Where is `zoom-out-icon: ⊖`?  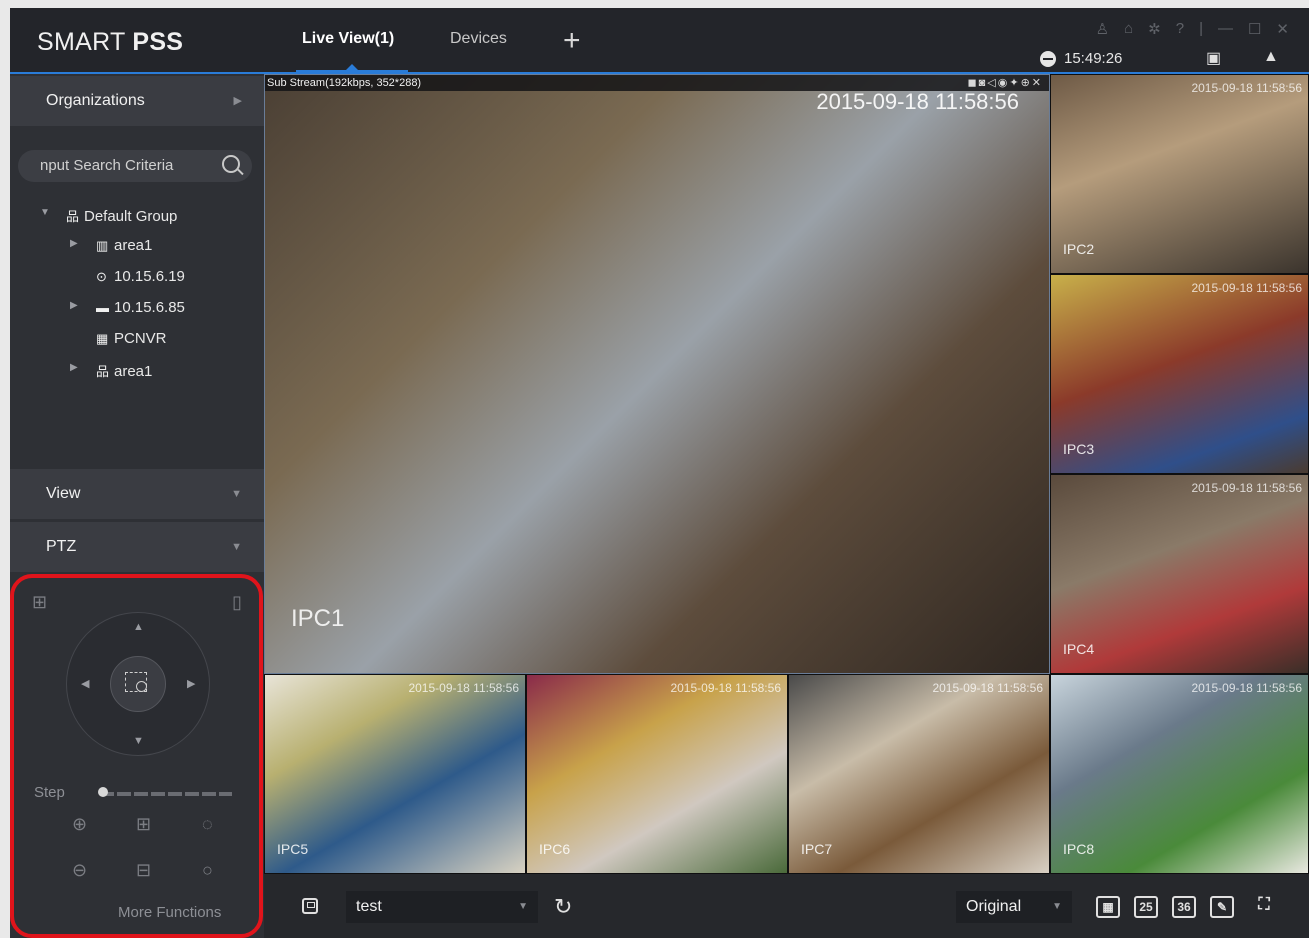
zoom-out-icon: ⊖ is located at coordinates (79, 870).